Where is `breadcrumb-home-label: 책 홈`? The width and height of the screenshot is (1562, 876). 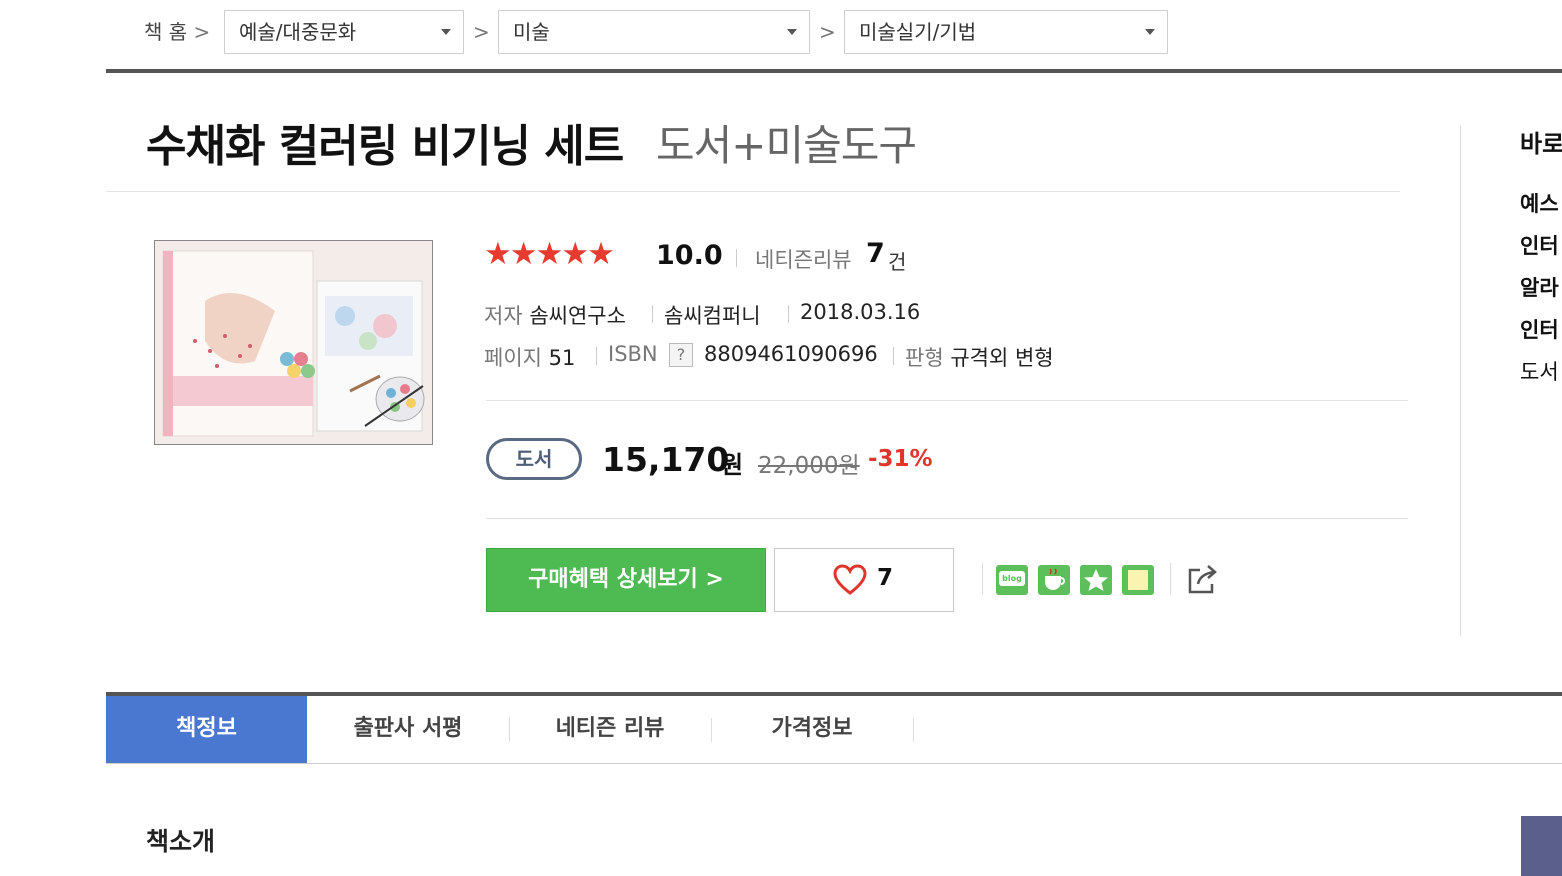
breadcrumb-home-label: 책 홈 is located at coordinates (165, 32).